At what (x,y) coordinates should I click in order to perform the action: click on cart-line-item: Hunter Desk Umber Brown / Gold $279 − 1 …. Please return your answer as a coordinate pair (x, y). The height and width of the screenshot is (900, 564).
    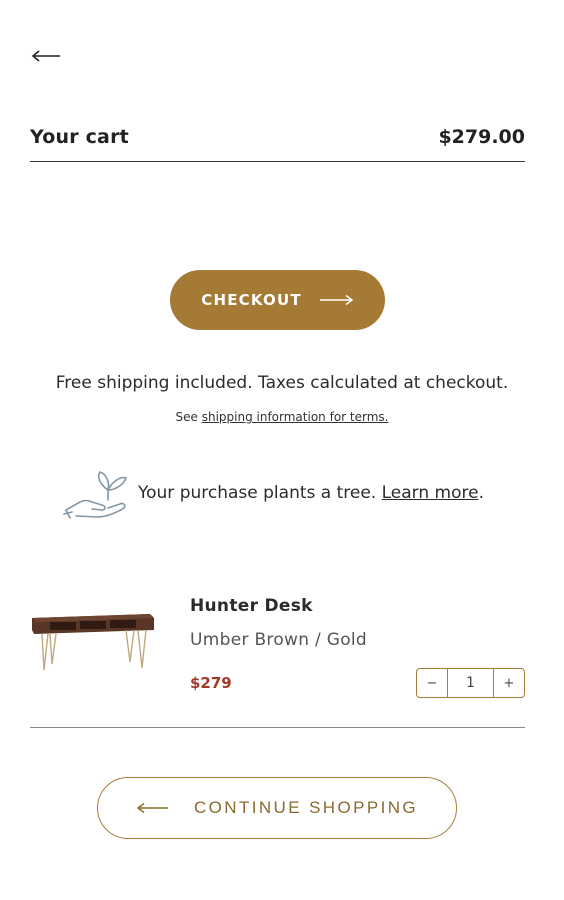
    Looking at the image, I should click on (277, 644).